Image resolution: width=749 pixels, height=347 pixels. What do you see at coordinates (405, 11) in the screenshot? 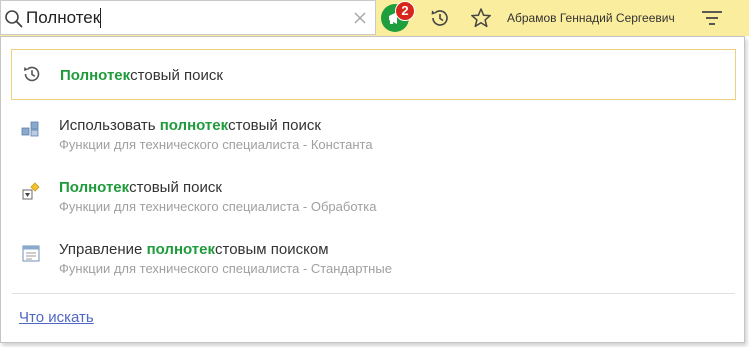
I see `notification-count-badge: 2` at bounding box center [405, 11].